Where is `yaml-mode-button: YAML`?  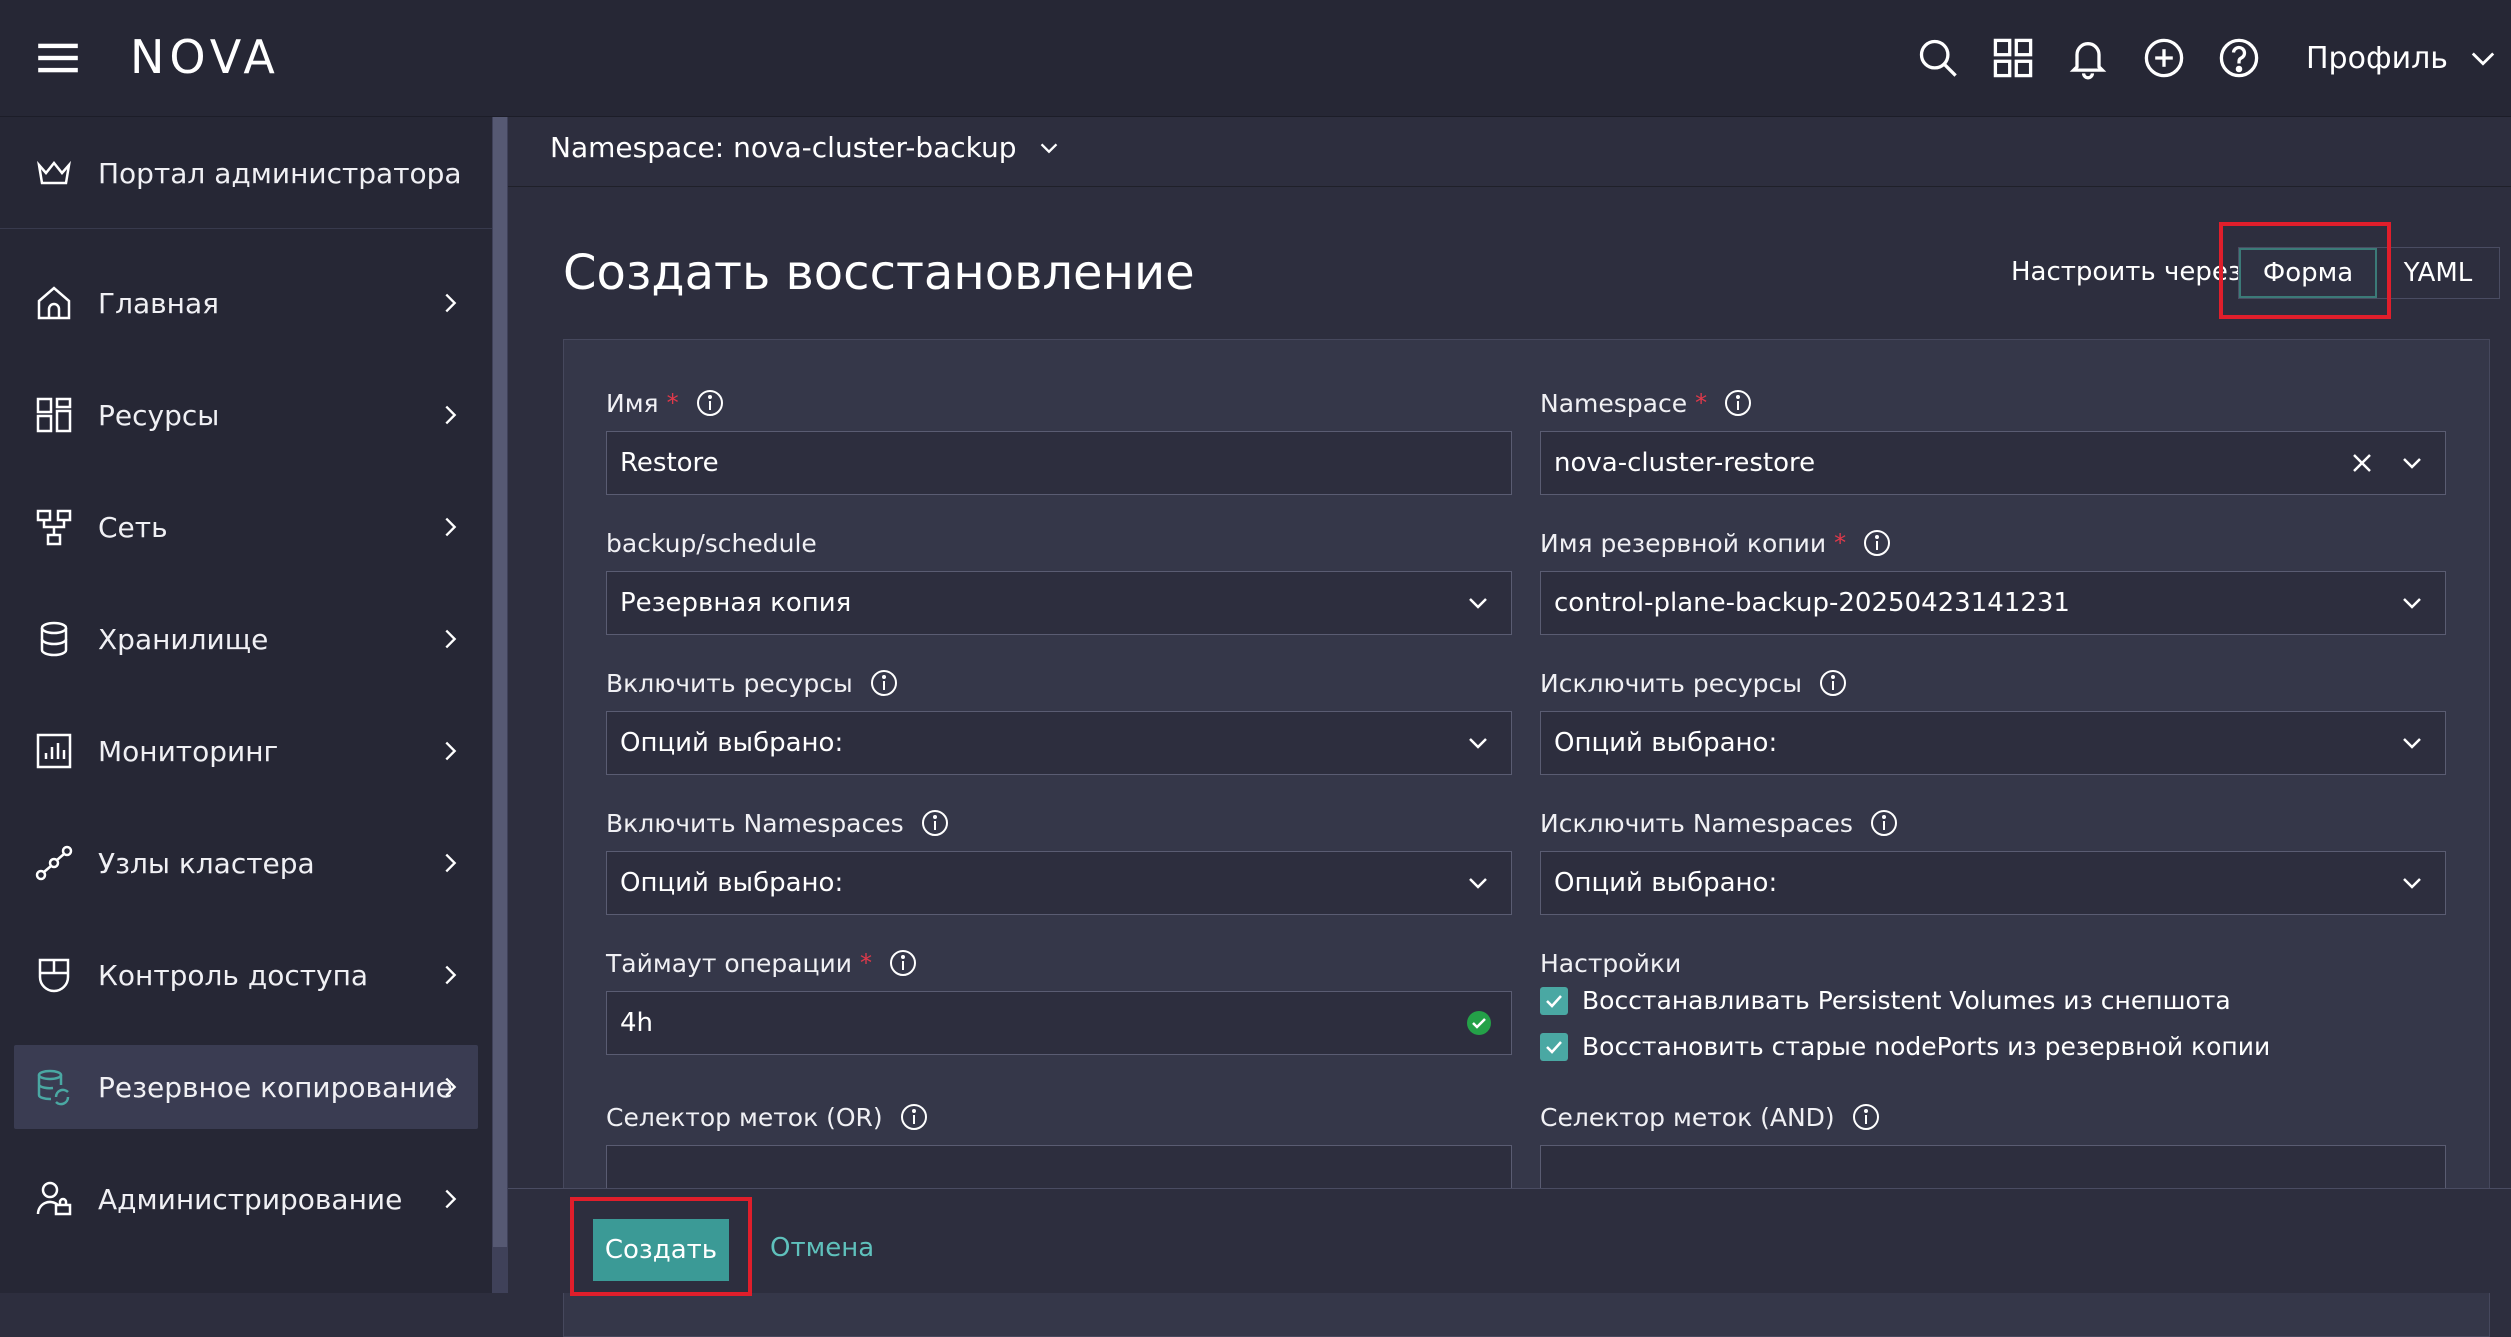 yaml-mode-button: YAML is located at coordinates (2438, 273).